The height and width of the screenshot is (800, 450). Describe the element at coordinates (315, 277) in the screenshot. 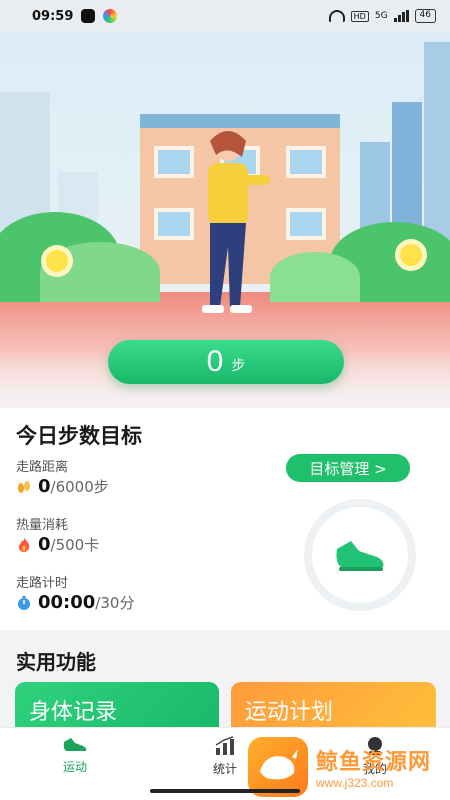

I see `bush-decoration` at that location.